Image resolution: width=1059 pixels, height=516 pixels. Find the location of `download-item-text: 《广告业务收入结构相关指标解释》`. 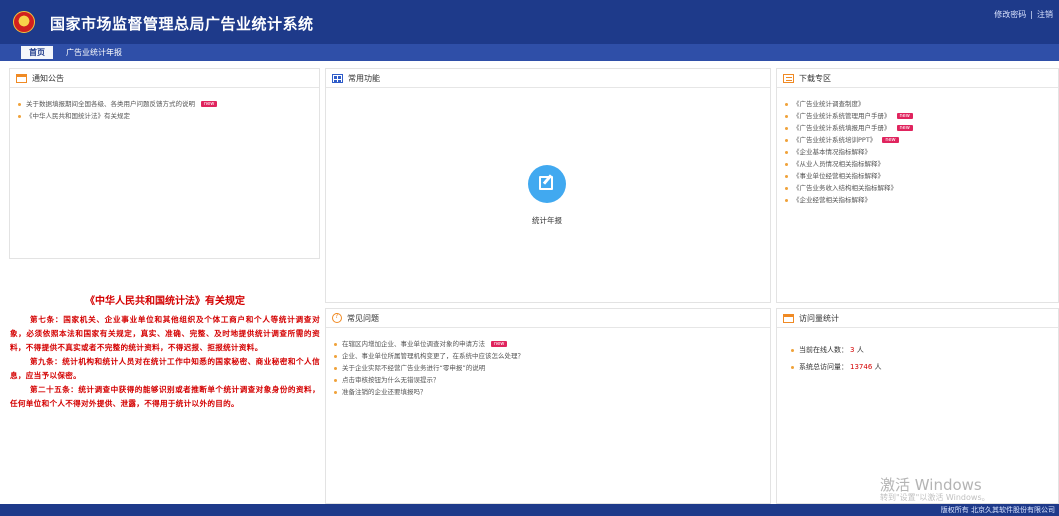

download-item-text: 《广告业务收入结构相关指标解释》 is located at coordinates (845, 188).